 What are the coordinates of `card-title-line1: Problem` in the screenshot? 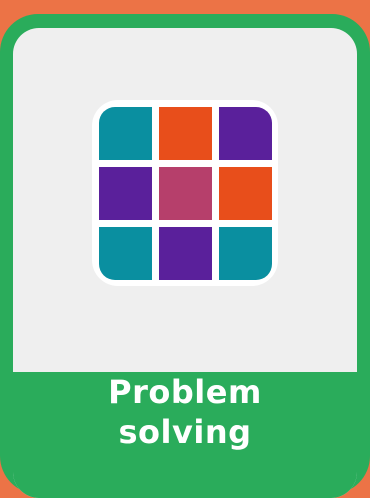 It's located at (185, 392).